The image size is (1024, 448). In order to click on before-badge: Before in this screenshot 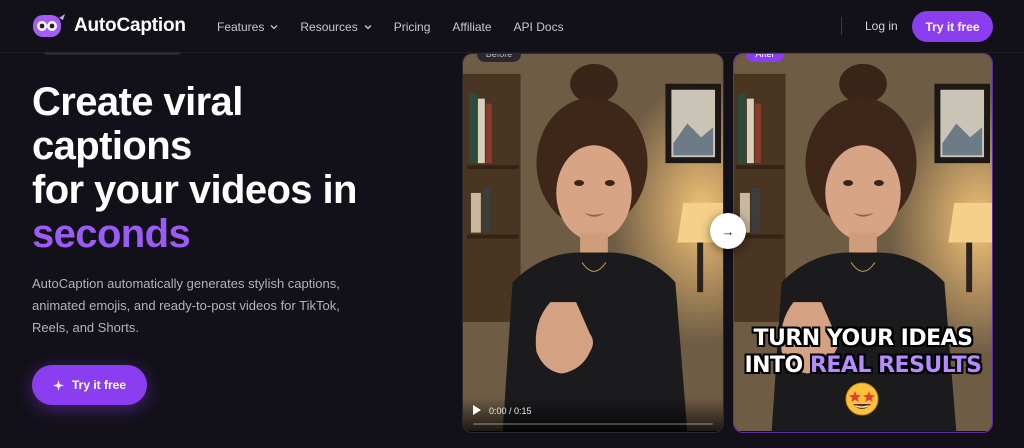, I will do `click(499, 58)`.